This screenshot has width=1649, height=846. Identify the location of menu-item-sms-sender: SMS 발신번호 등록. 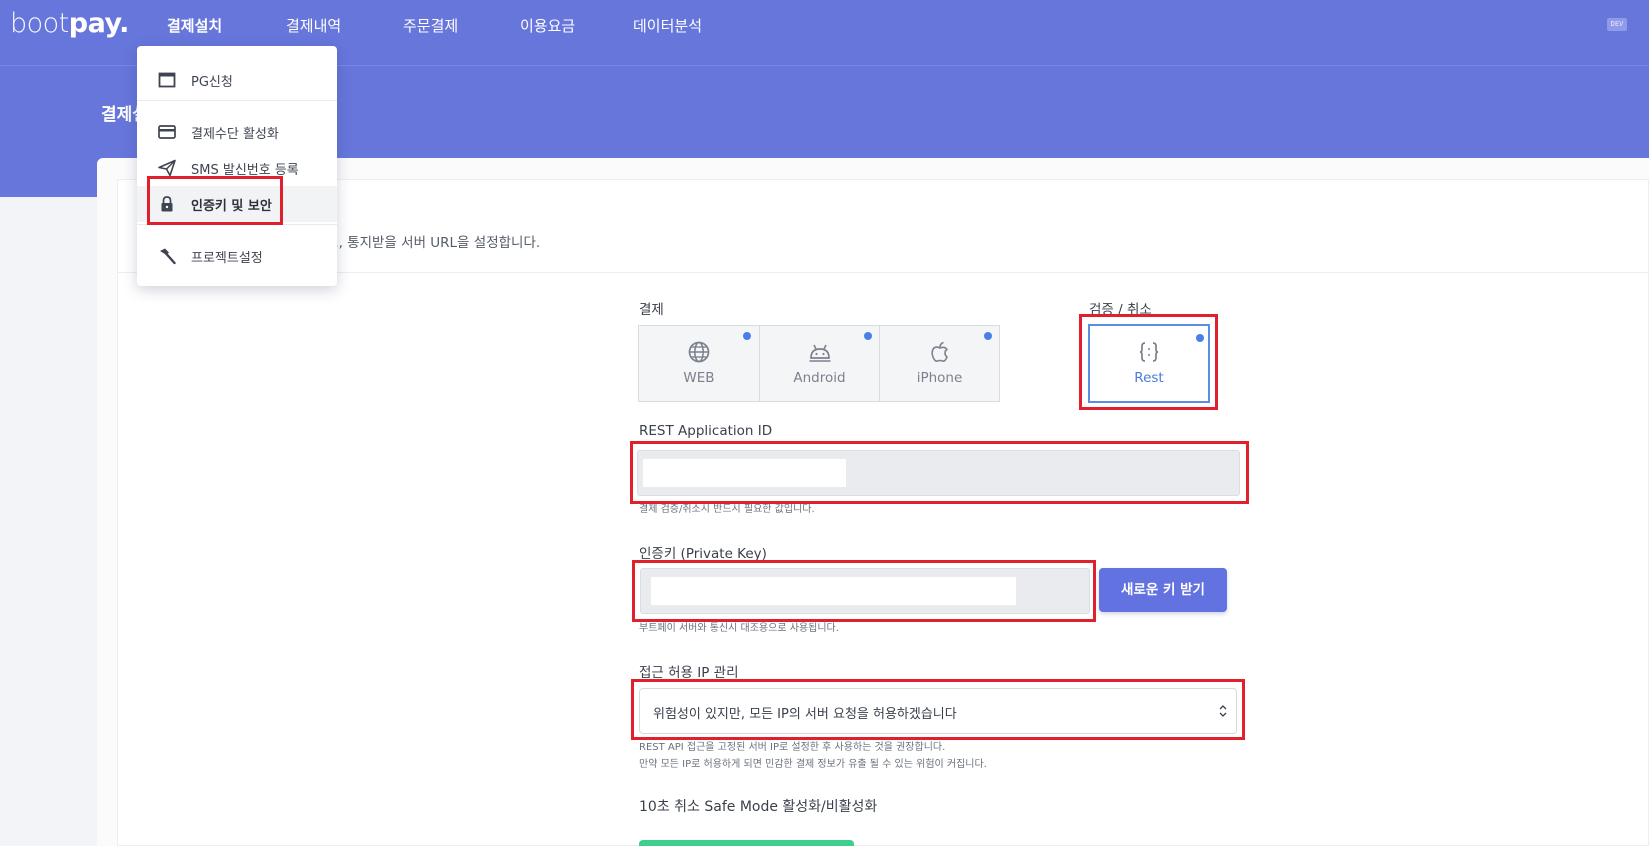
(237, 168).